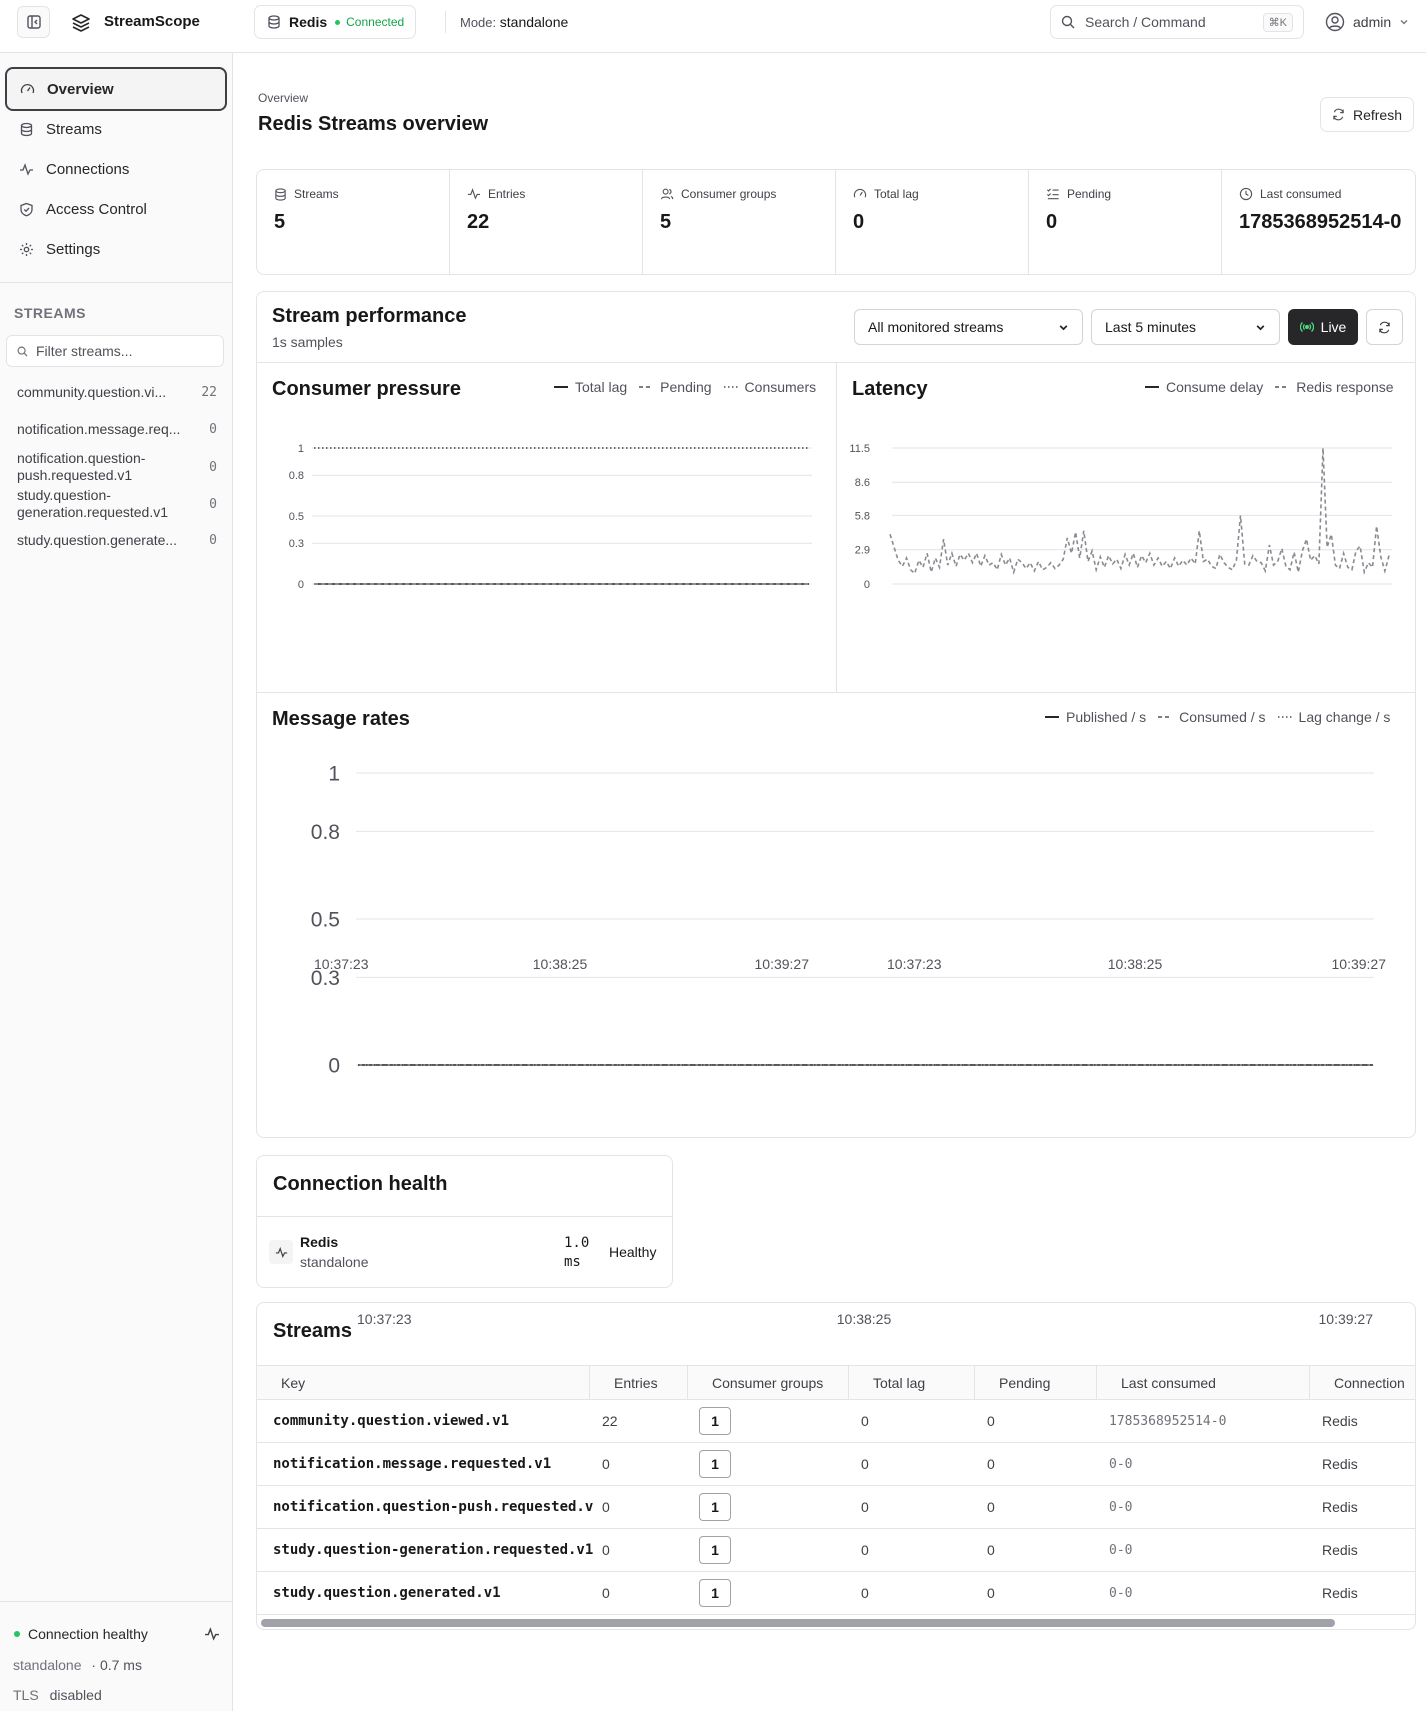 This screenshot has width=1426, height=1711. What do you see at coordinates (283, 98) in the screenshot?
I see `breadcrumb: Overview` at bounding box center [283, 98].